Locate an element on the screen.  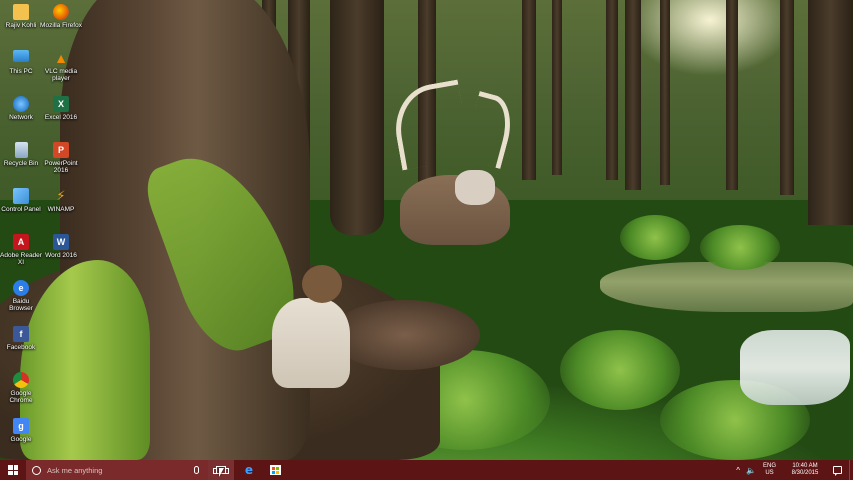
desktop-icon-word: W Word 2016 is located at coordinates (61, 246).